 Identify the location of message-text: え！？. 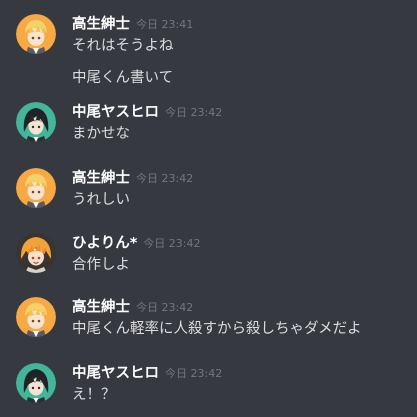
(94, 395).